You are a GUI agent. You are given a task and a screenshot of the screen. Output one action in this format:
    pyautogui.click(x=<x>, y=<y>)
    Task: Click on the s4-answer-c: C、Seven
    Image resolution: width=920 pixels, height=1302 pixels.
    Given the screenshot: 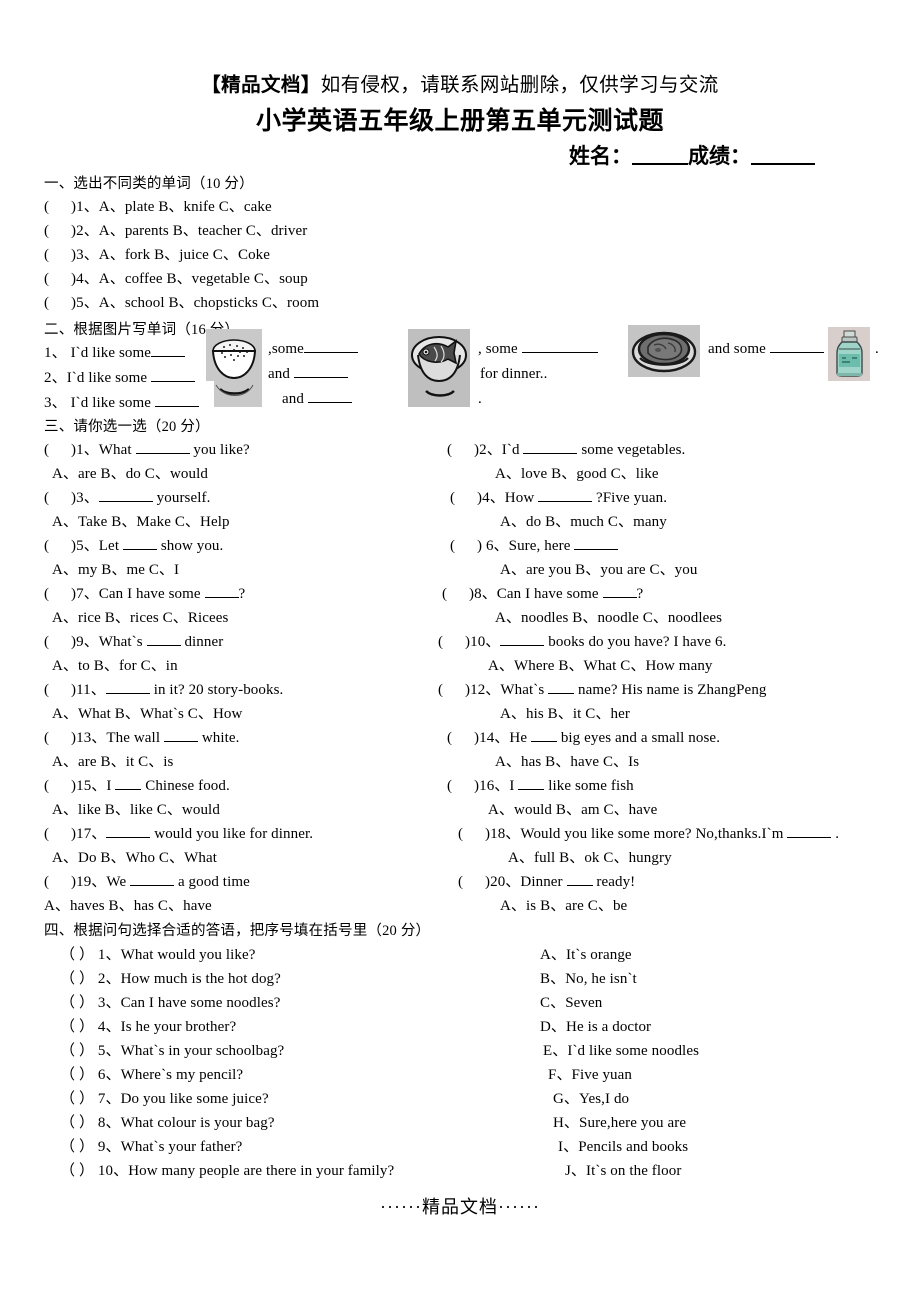 What is the action you would take?
    pyautogui.click(x=571, y=1001)
    